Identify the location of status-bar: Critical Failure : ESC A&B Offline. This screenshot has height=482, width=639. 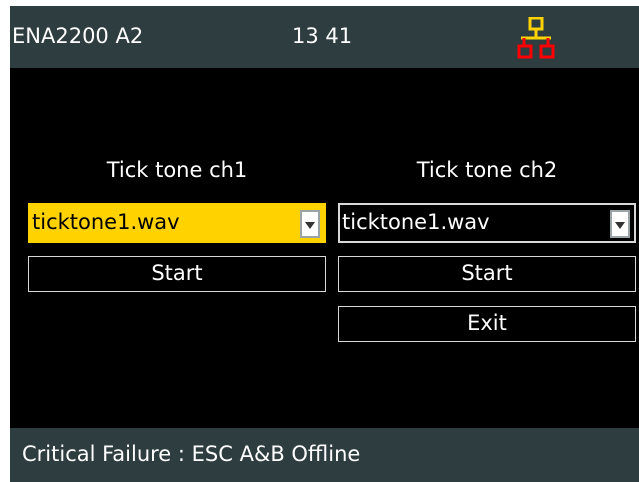
(324, 455).